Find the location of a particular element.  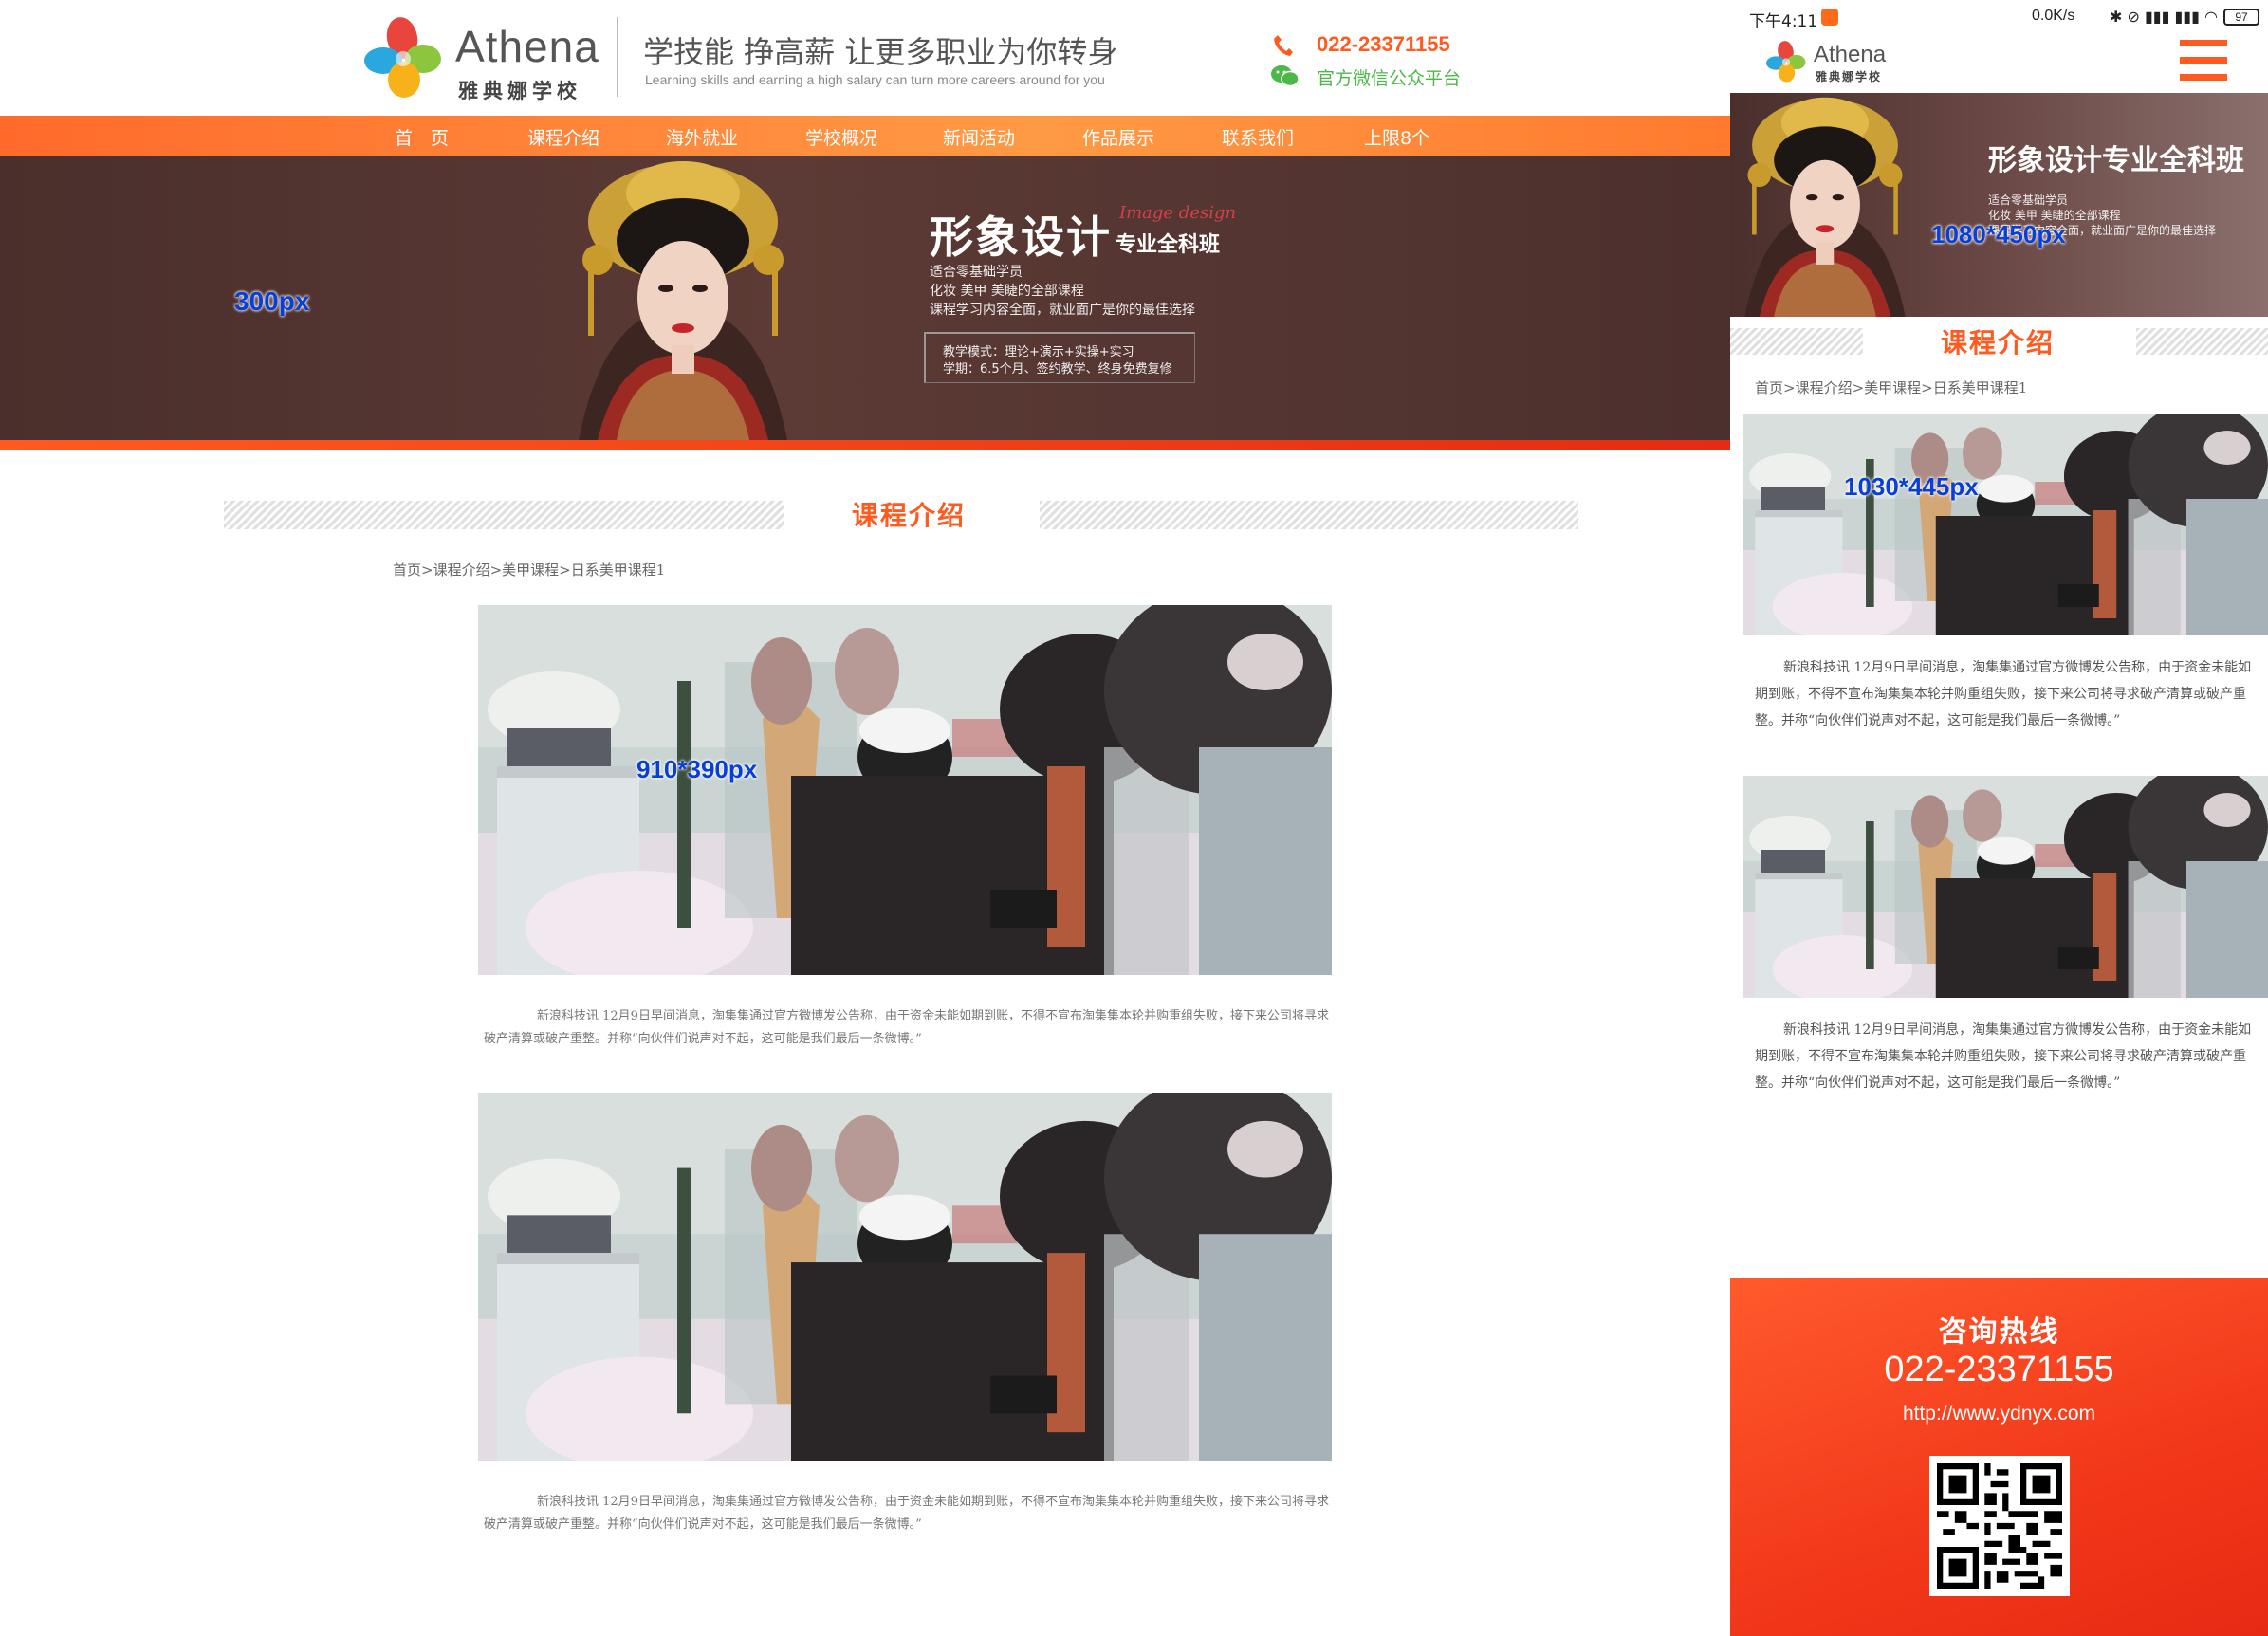

menu-icon is located at coordinates (2203, 61).